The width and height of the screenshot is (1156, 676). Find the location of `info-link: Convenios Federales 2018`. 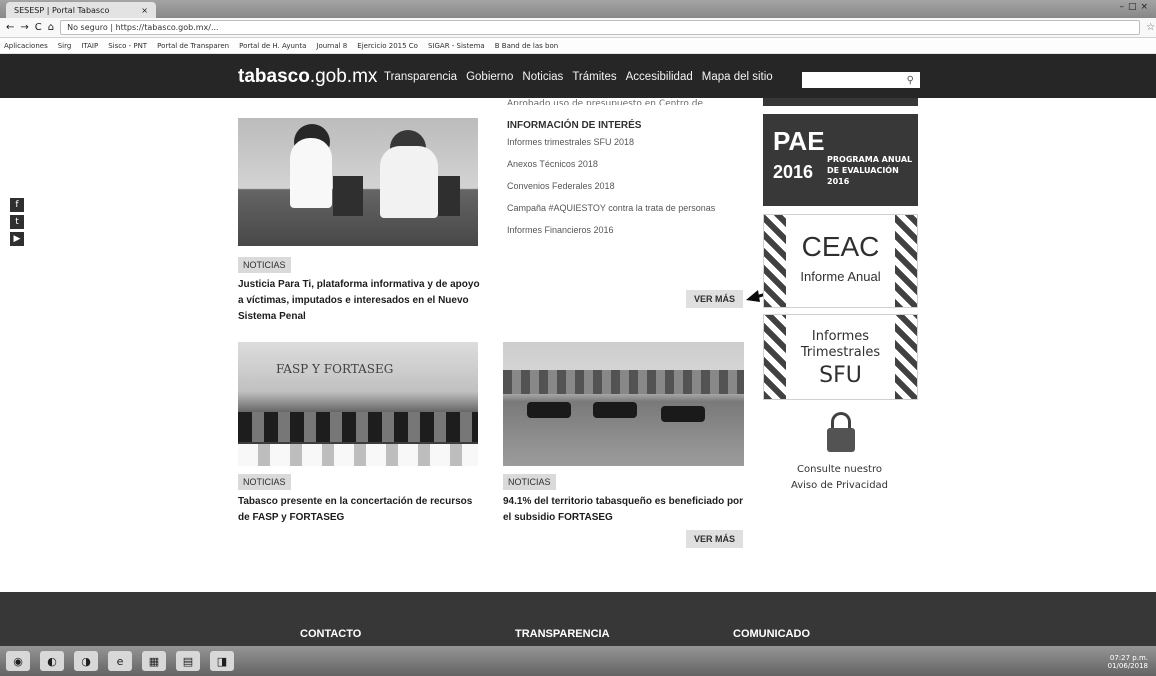

info-link: Convenios Federales 2018 is located at coordinates (611, 191).